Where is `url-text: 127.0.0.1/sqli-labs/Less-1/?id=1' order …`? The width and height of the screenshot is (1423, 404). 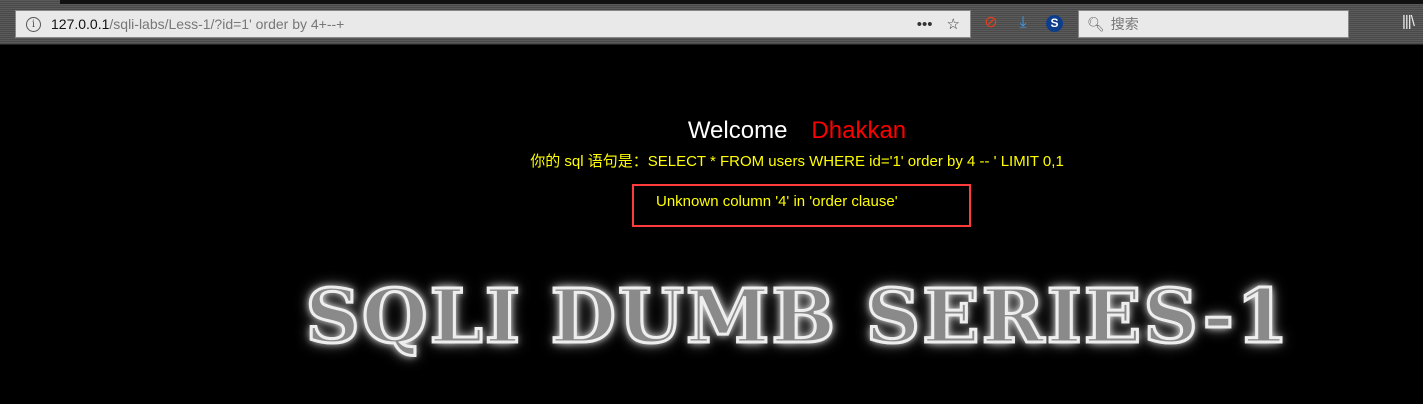
url-text: 127.0.0.1/sqli-labs/Less-1/?id=1' order … is located at coordinates (197, 24).